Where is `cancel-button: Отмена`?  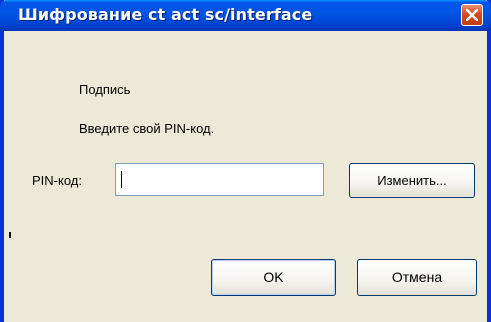 cancel-button: Отмена is located at coordinates (417, 277).